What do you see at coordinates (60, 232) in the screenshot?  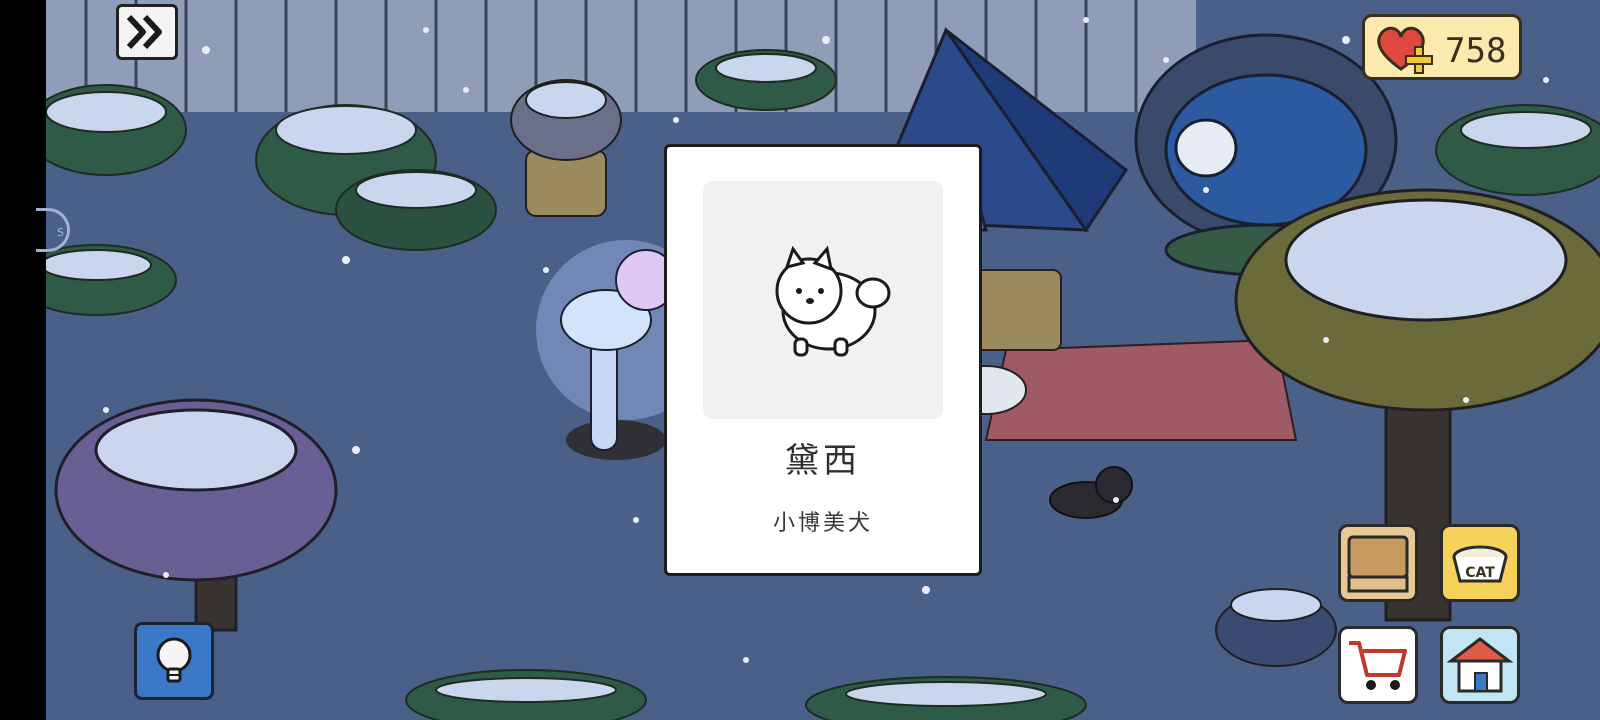 I see `side-tab-label: S` at bounding box center [60, 232].